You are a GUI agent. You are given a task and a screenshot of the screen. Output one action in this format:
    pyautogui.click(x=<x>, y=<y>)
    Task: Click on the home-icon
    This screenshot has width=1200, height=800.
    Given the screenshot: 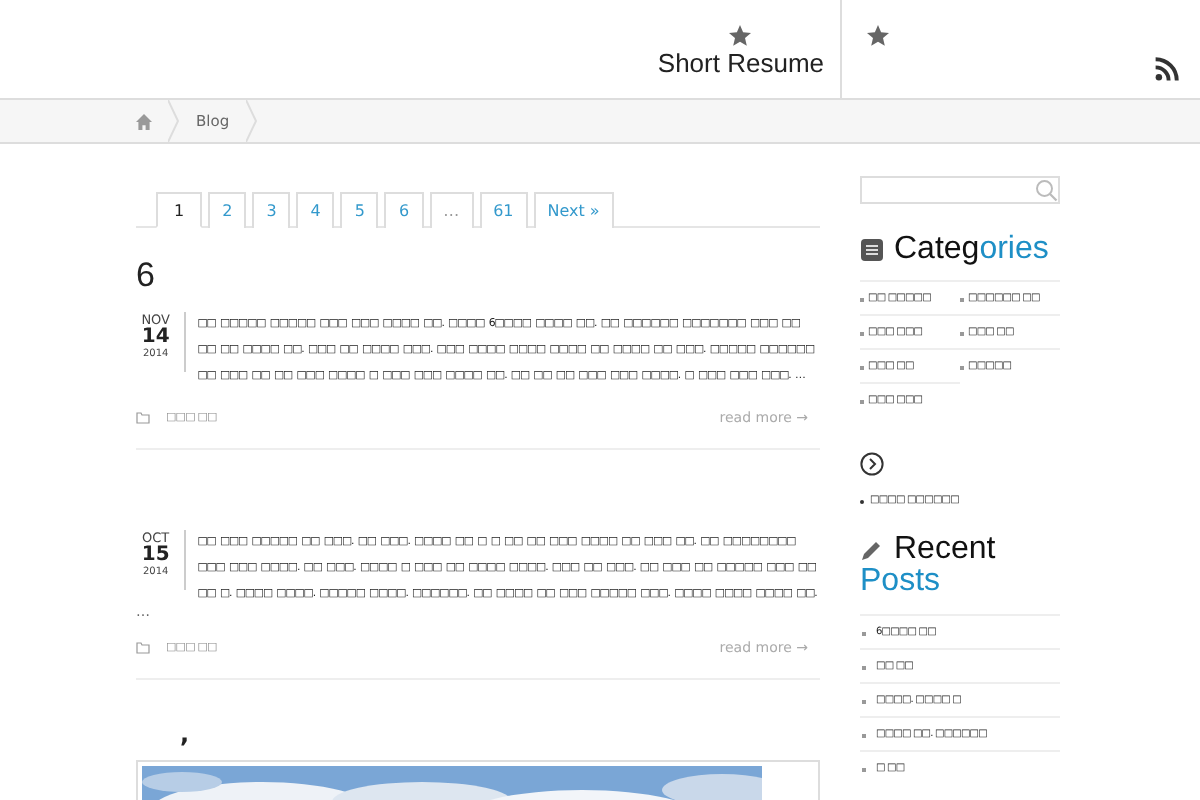 What is the action you would take?
    pyautogui.click(x=144, y=121)
    